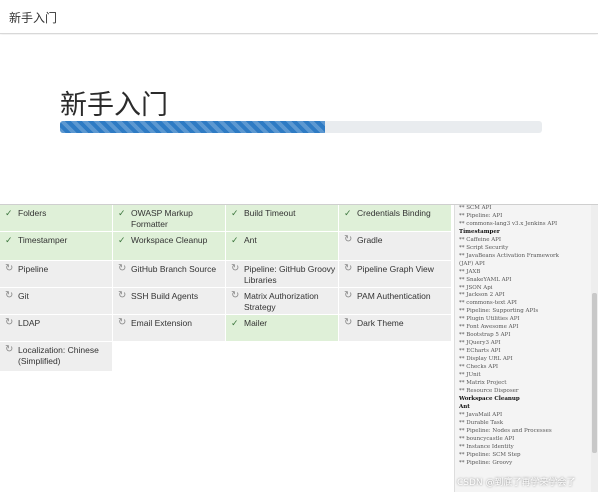  What do you see at coordinates (394, 213) in the screenshot?
I see `plugin-label: Credentials Binding` at bounding box center [394, 213].